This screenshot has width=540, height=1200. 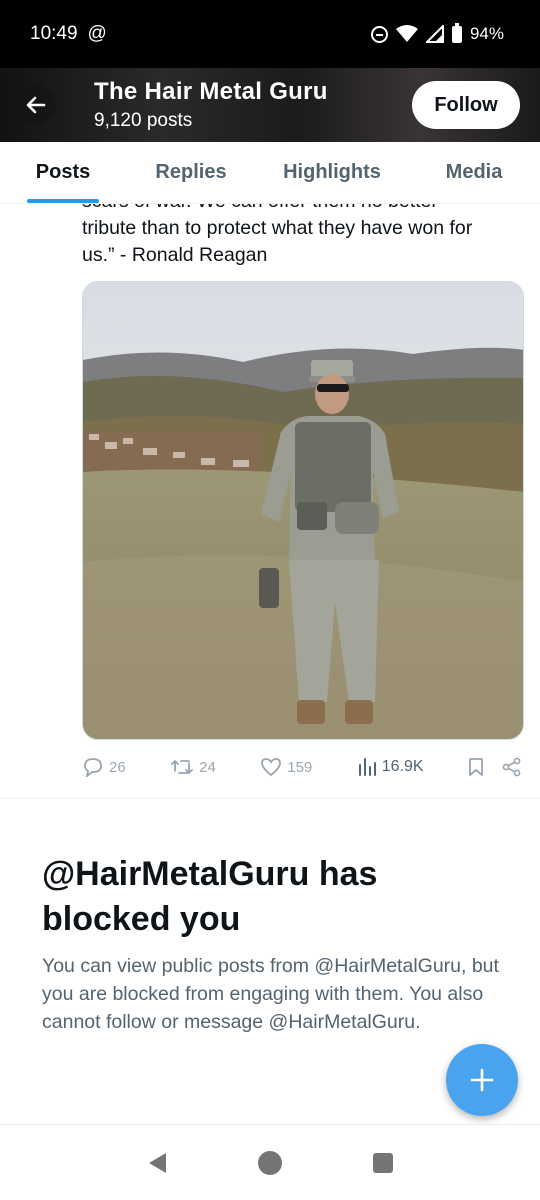 What do you see at coordinates (207, 767) in the screenshot?
I see `repost-count: 24` at bounding box center [207, 767].